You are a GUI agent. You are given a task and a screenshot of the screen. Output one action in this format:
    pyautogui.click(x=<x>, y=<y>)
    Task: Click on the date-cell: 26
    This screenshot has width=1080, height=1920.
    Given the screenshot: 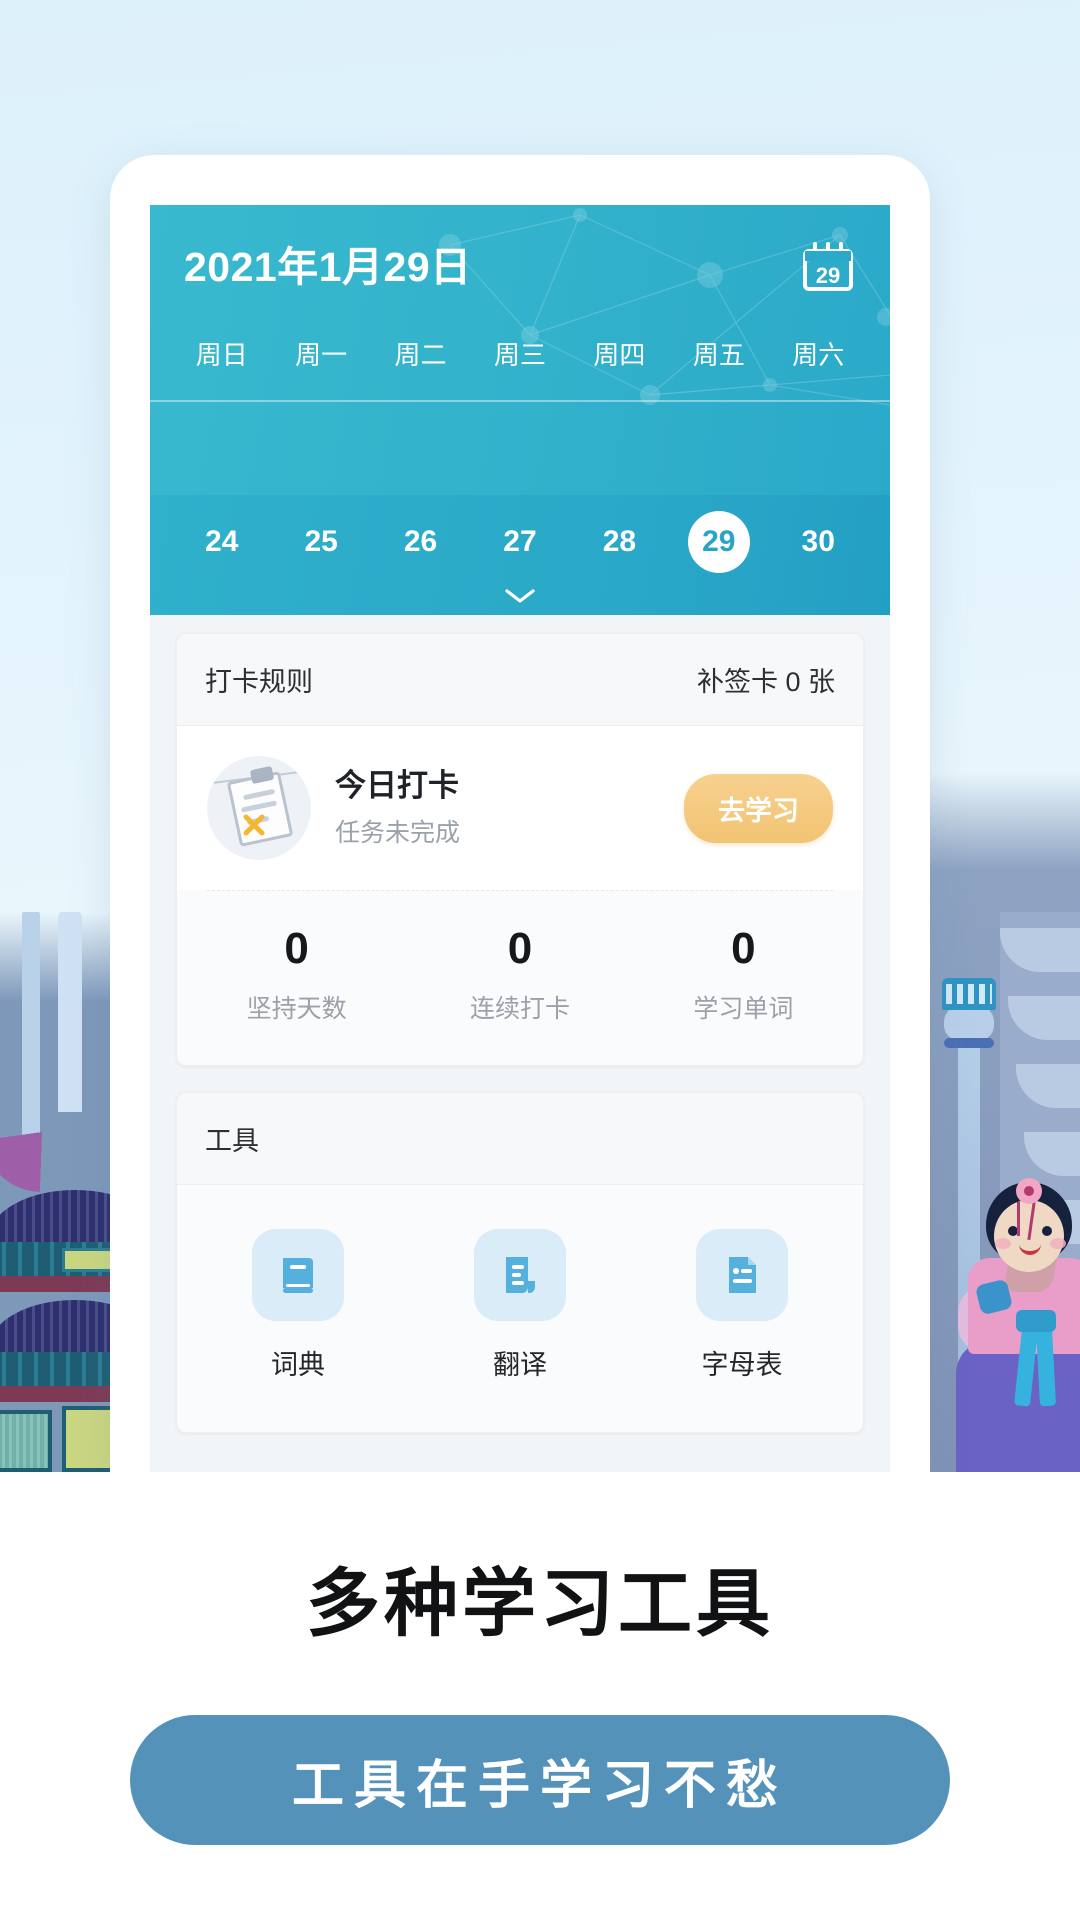 What is the action you would take?
    pyautogui.click(x=420, y=542)
    